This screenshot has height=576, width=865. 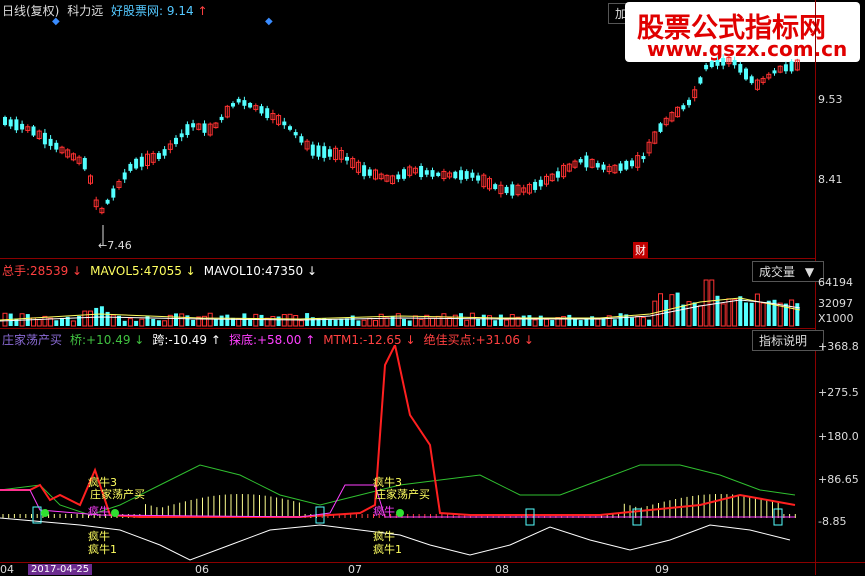 What do you see at coordinates (355, 569) in the screenshot?
I see `x-tick-07: 07` at bounding box center [355, 569].